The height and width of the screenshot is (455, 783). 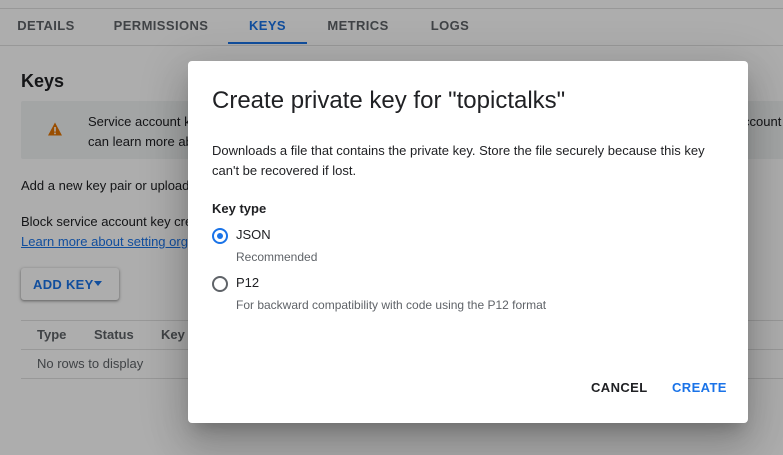 What do you see at coordinates (253, 234) in the screenshot?
I see `json-label: JSON` at bounding box center [253, 234].